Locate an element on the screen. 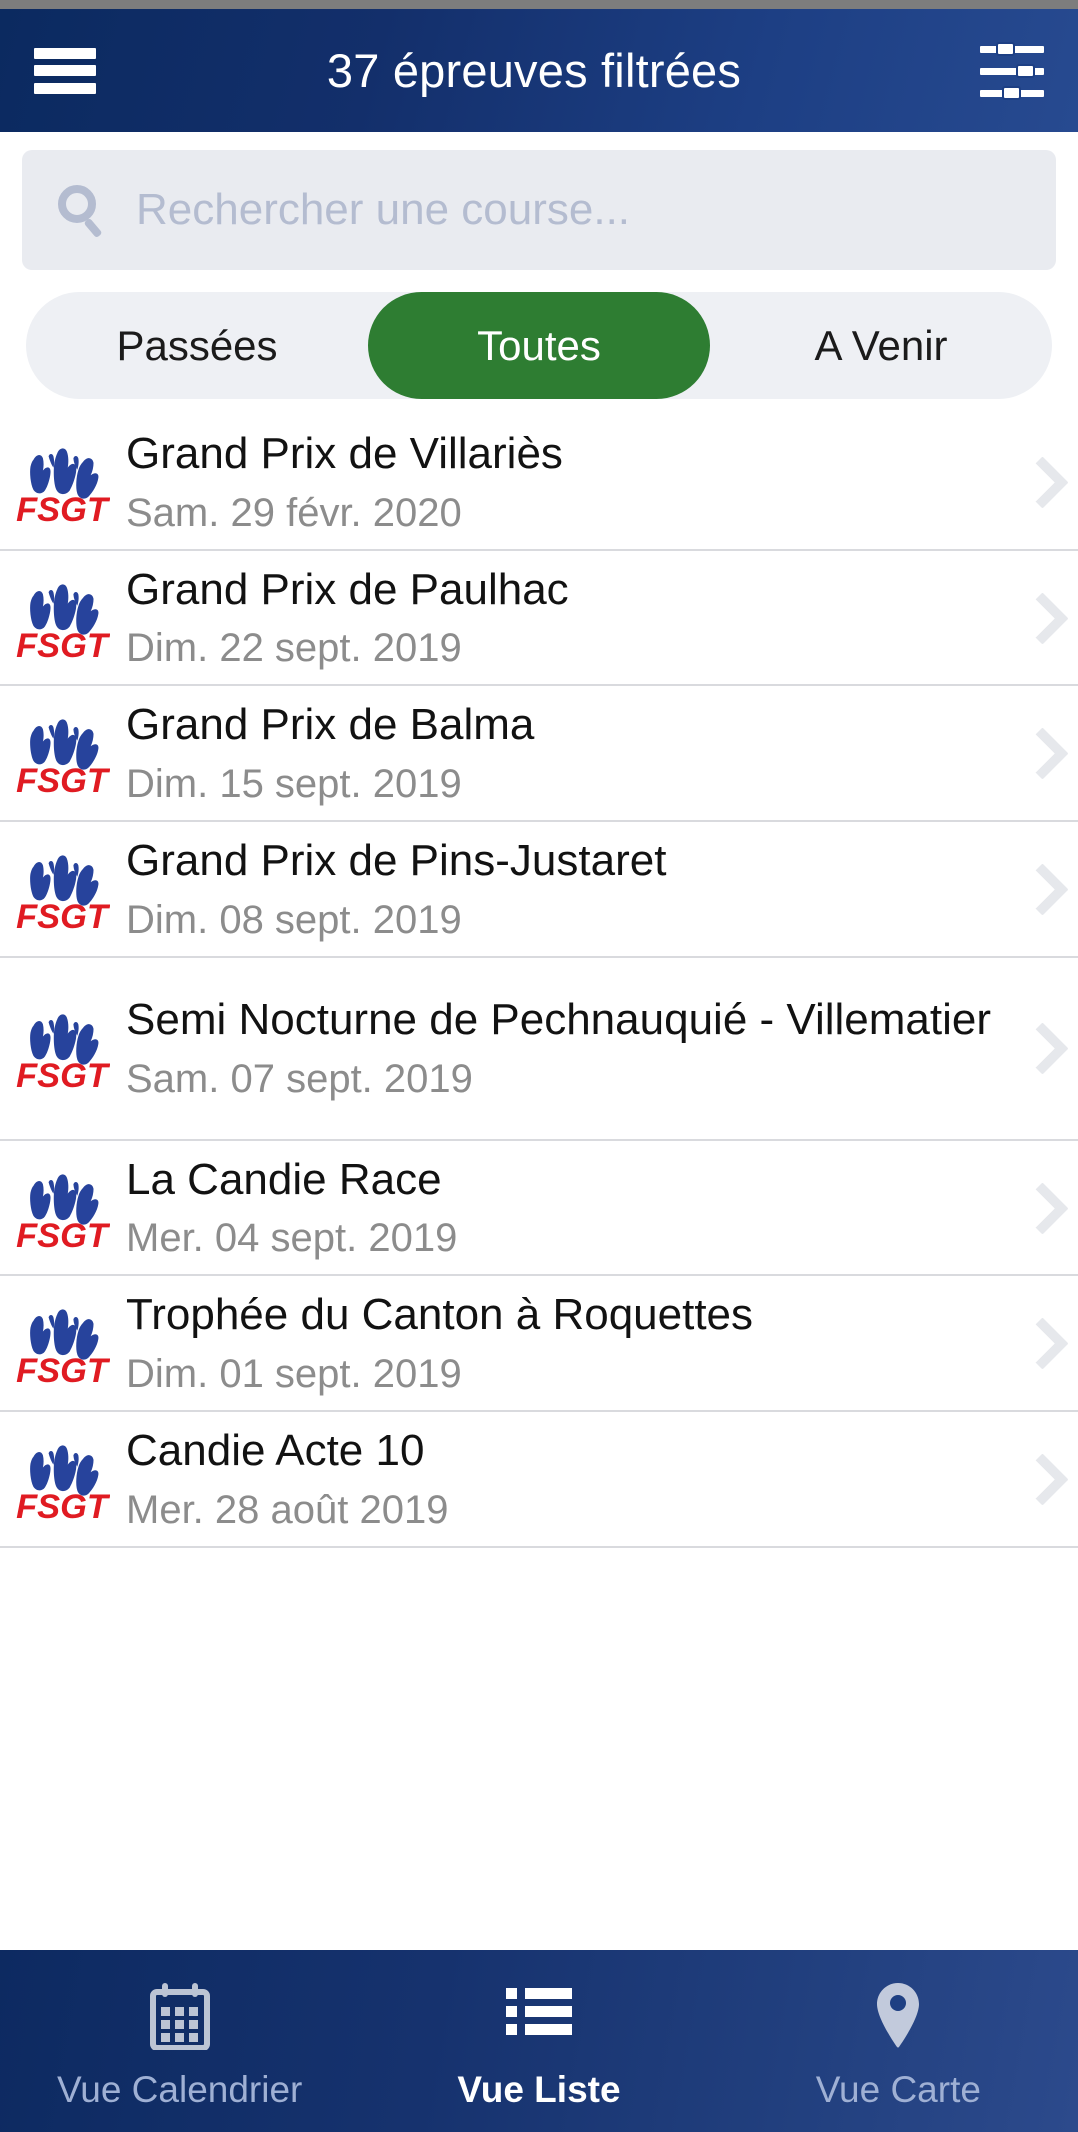  race-info: Grand Prix de Paulhac Dim. 22 sept. 2019 is located at coordinates (567, 618).